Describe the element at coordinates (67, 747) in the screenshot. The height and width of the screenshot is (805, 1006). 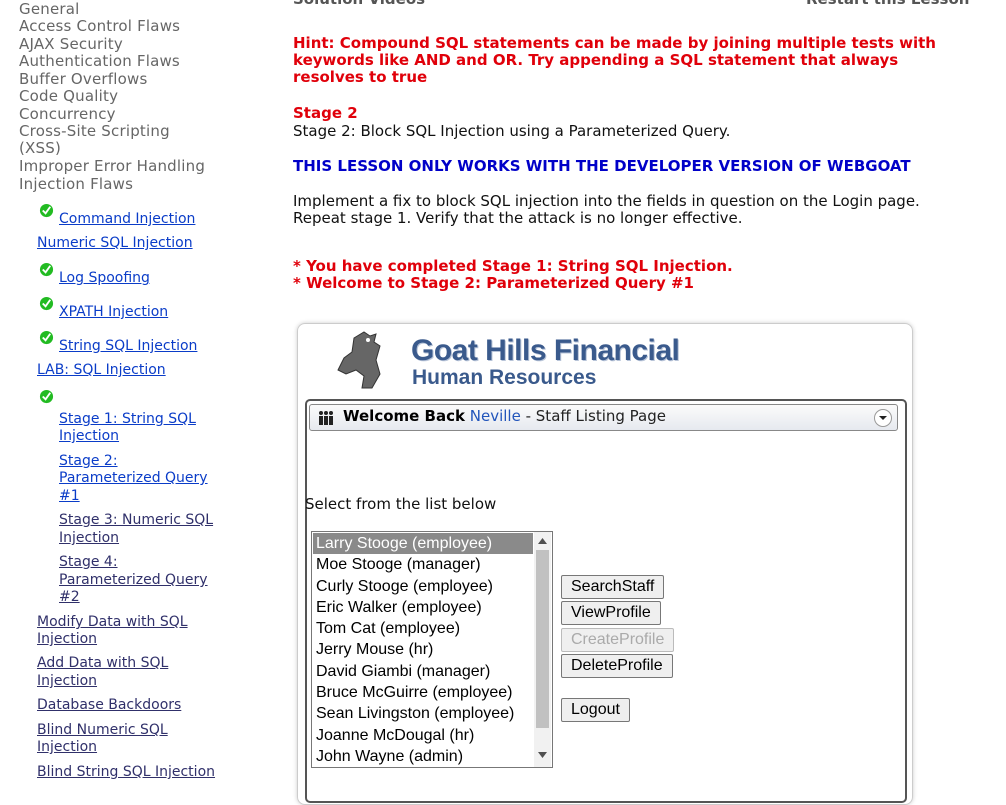
I see `lesson-blind-numeric-cont: Injection` at that location.